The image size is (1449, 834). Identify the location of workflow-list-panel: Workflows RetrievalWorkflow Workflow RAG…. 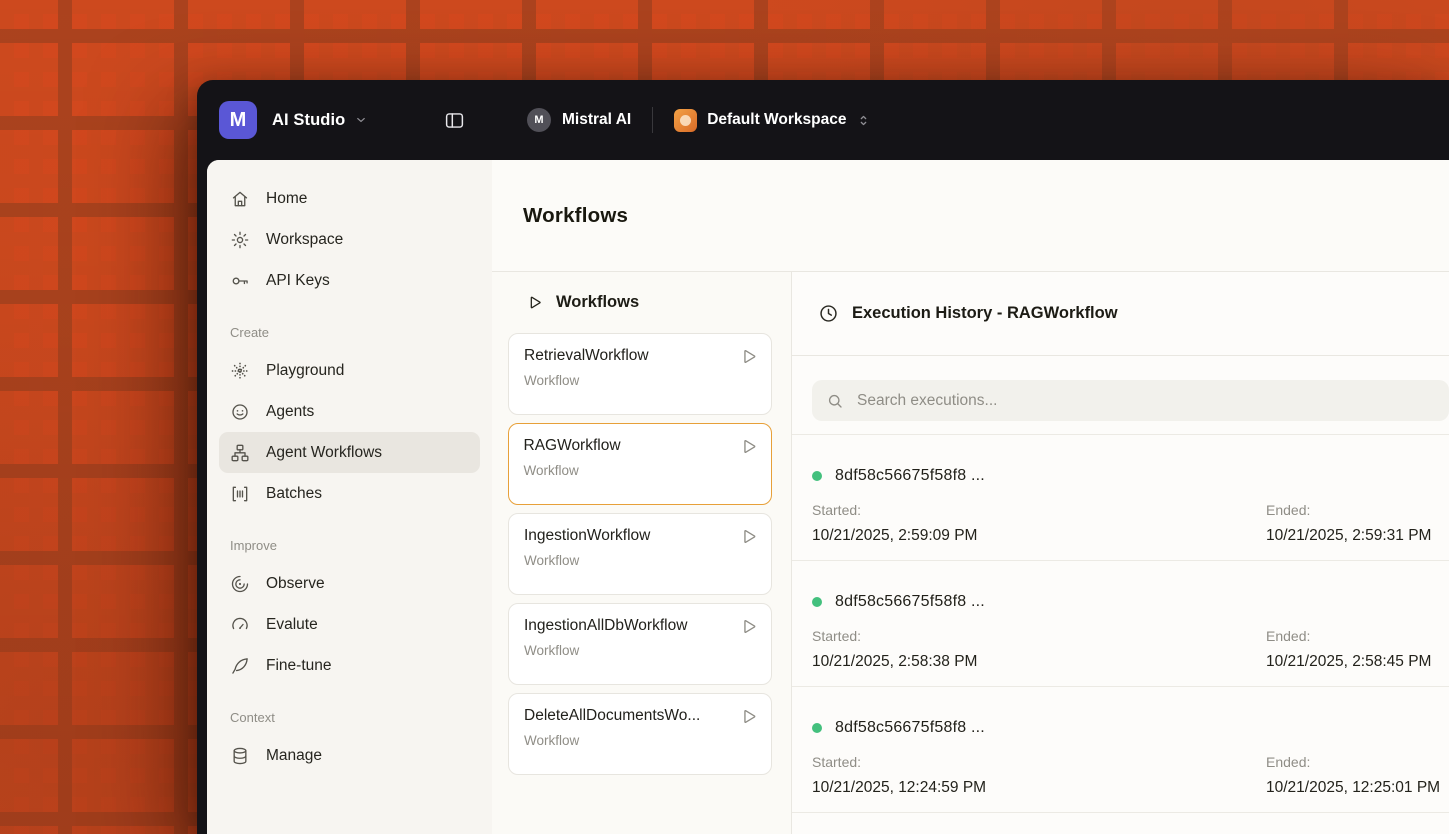
(642, 553).